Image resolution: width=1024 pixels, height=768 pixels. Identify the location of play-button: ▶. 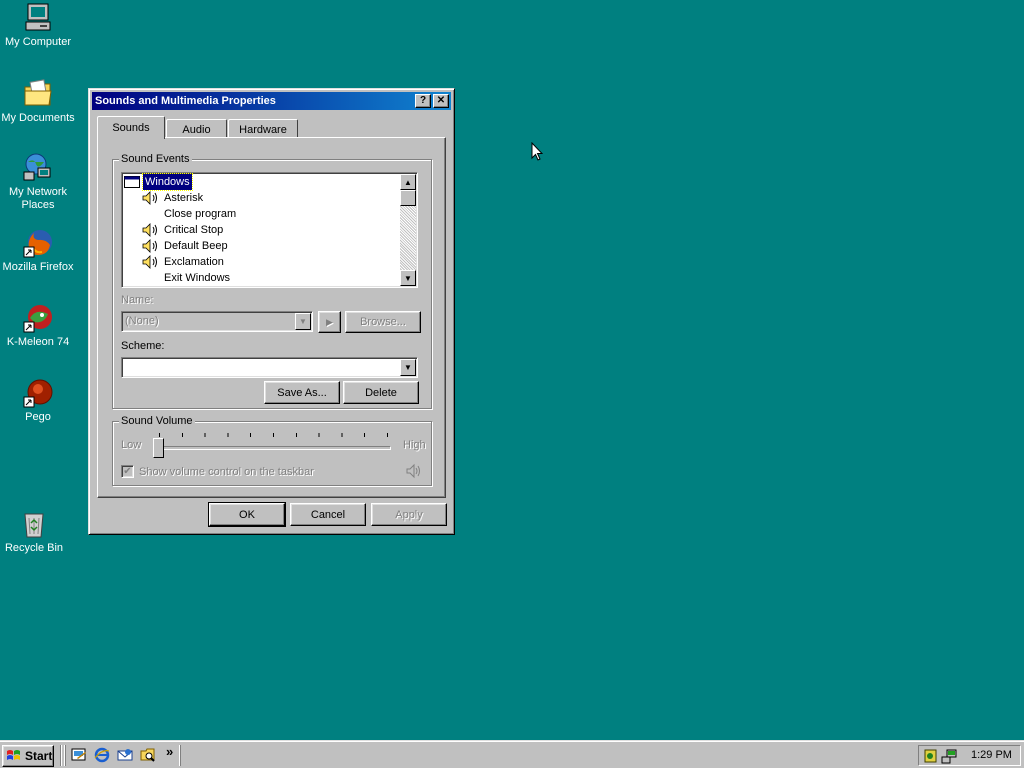
(329, 322).